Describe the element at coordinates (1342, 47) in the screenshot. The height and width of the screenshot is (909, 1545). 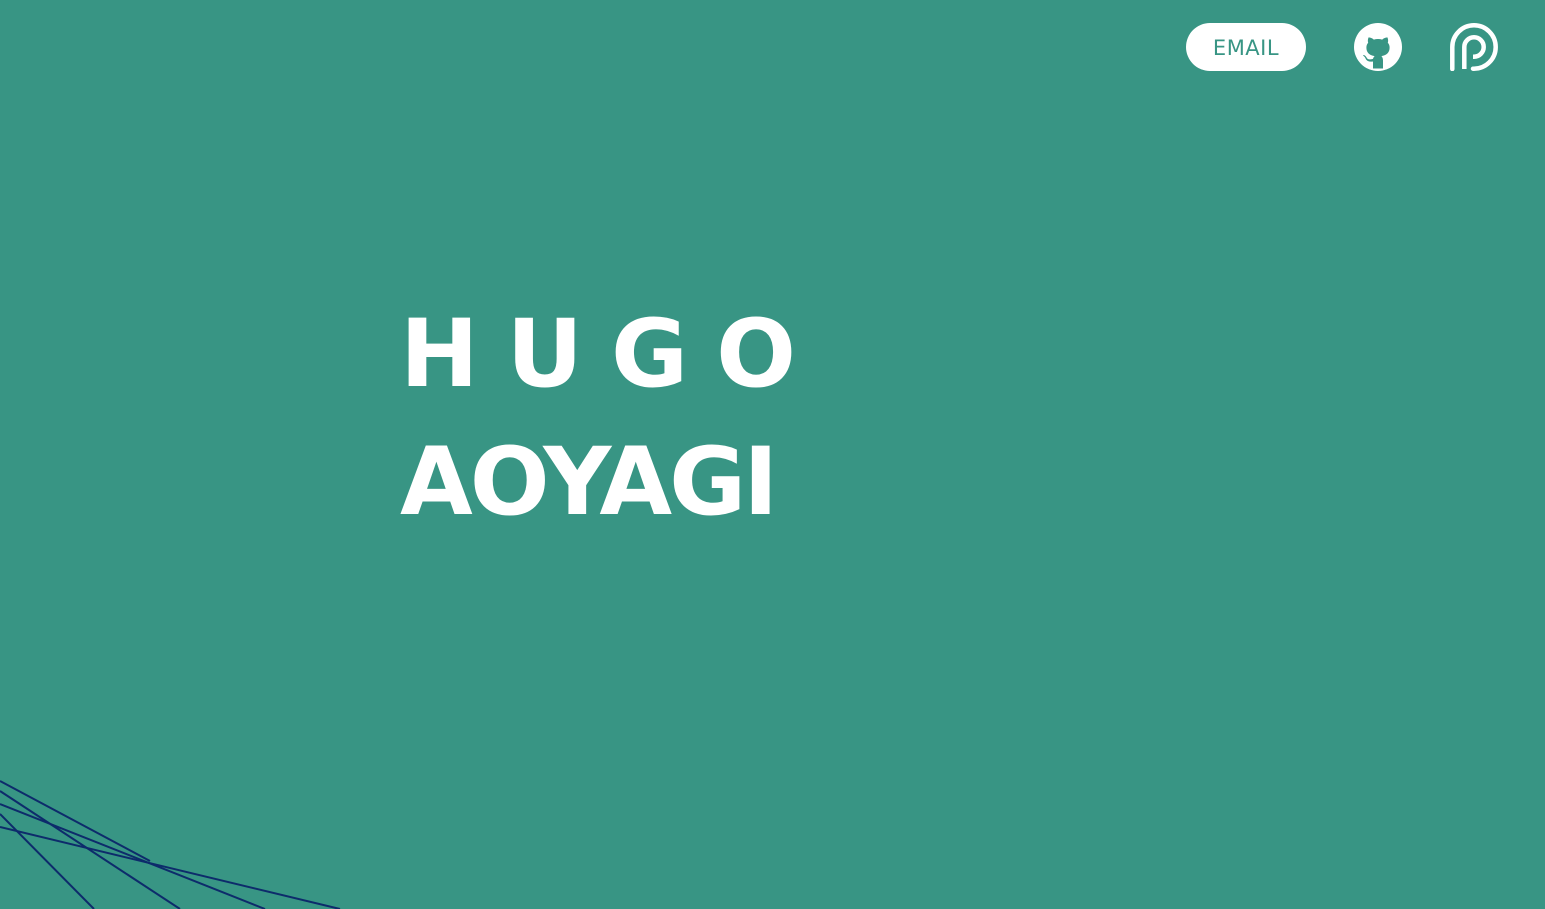
I see `top-nav: EMAIL` at that location.